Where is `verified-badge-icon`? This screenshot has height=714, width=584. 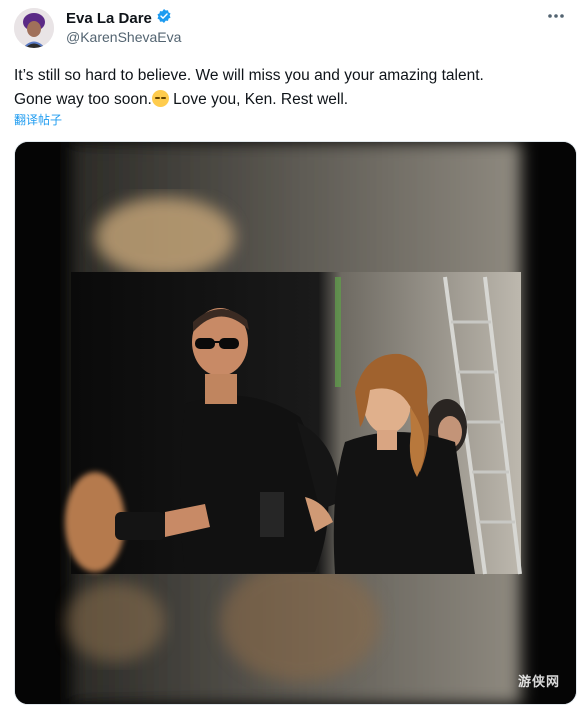
verified-badge-icon is located at coordinates (164, 18).